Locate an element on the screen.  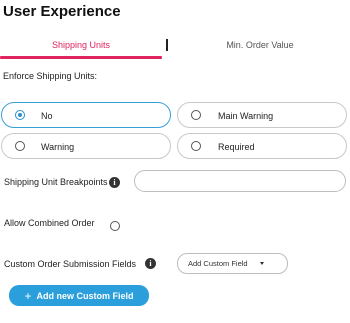
radio-button-checked is located at coordinates (20, 115).